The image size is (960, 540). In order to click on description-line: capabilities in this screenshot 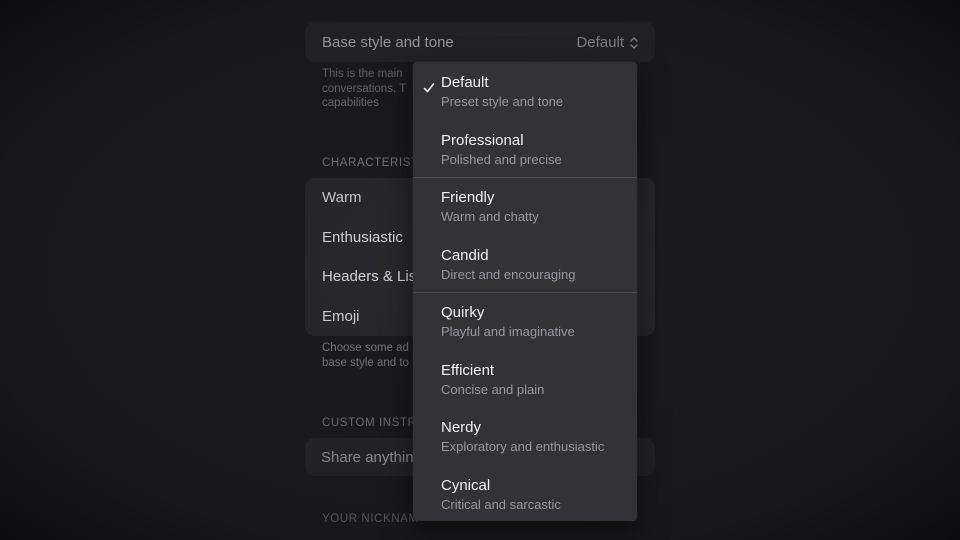, I will do `click(350, 103)`.